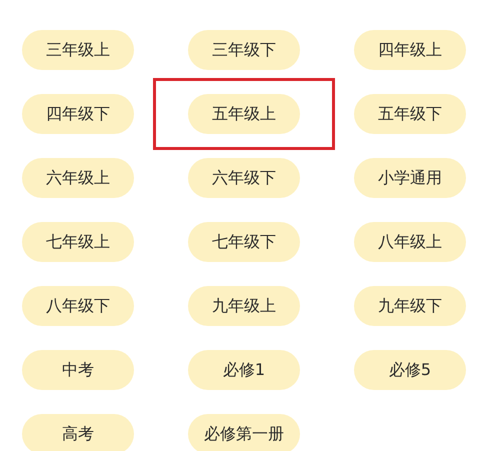 The image size is (493, 451). What do you see at coordinates (410, 370) in the screenshot?
I see `grade-button: 必修5` at bounding box center [410, 370].